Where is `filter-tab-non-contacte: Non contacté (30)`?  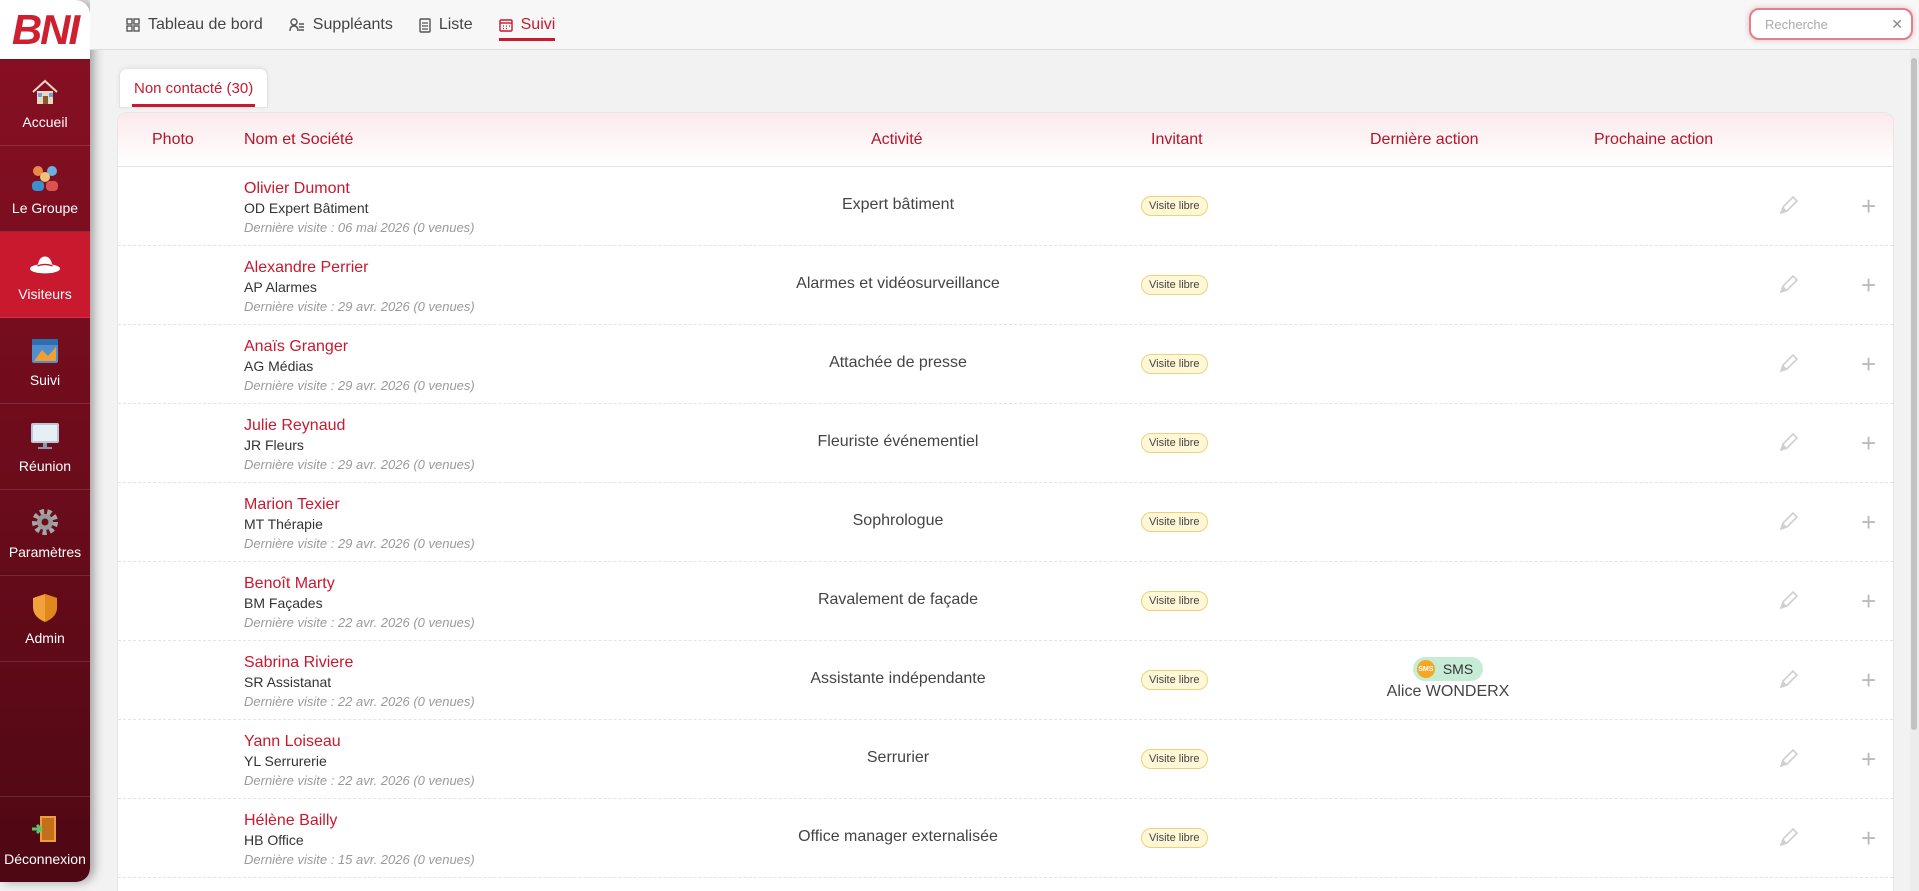
filter-tab-non-contacte: Non contacté (30) is located at coordinates (194, 88).